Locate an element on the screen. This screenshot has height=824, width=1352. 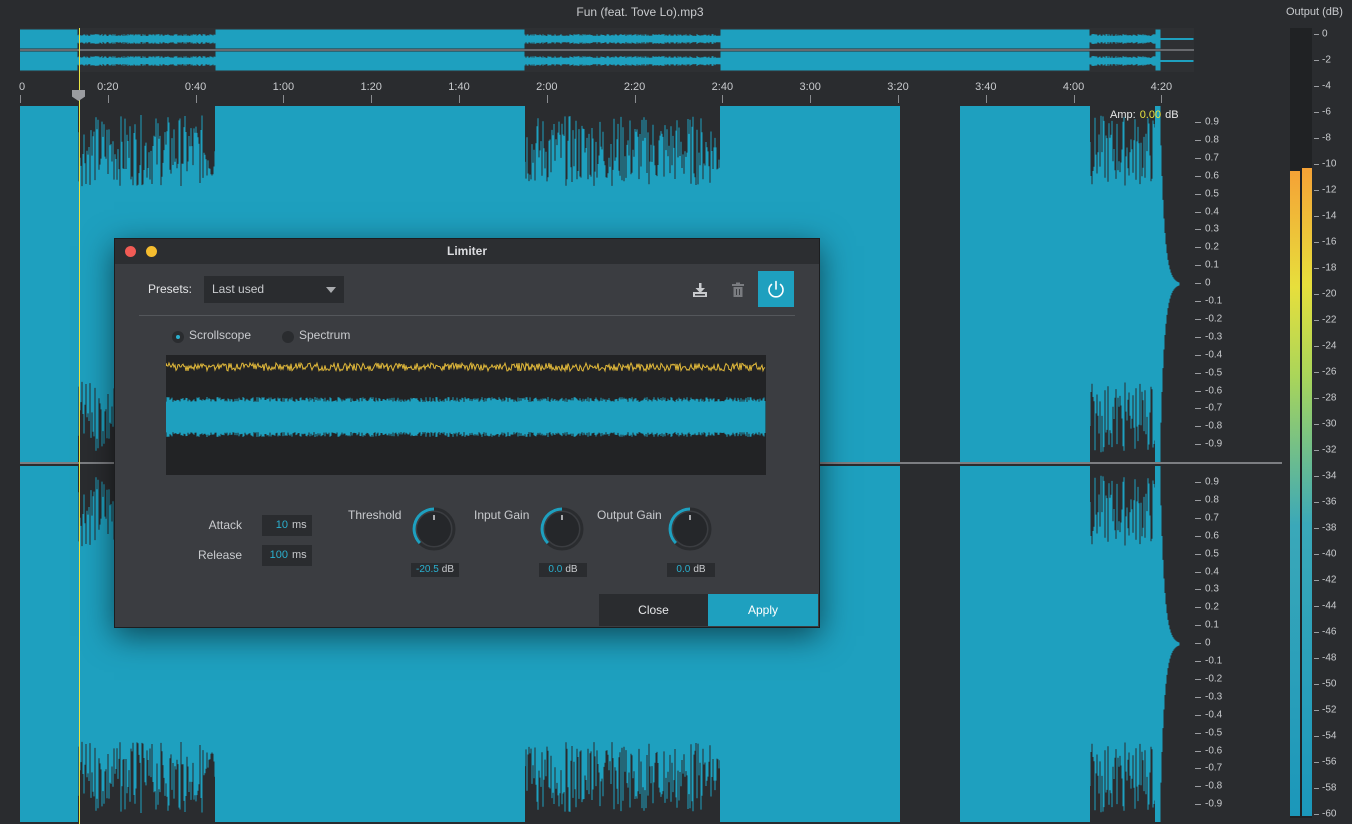
input-gain-knob is located at coordinates (562, 529).